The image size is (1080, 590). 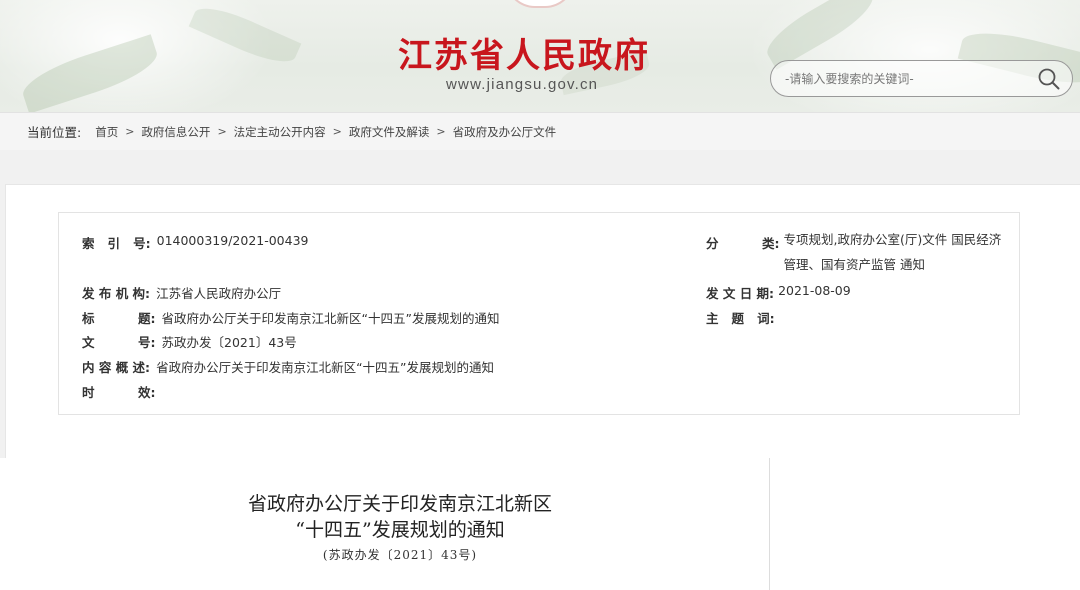 What do you see at coordinates (232, 240) in the screenshot?
I see `meta-value: 014000319/2021-00439` at bounding box center [232, 240].